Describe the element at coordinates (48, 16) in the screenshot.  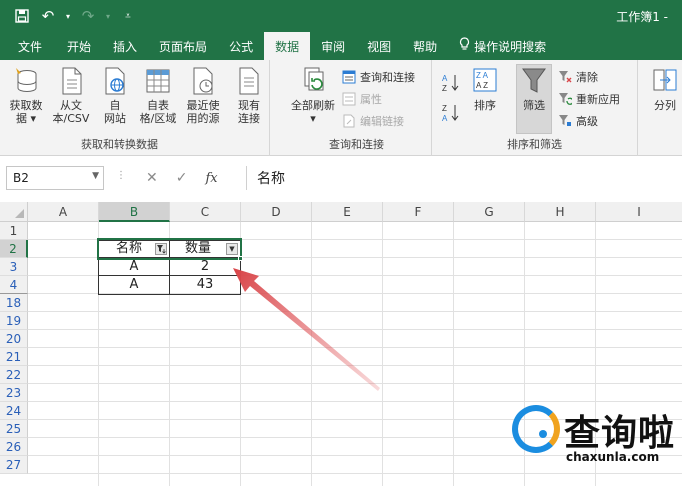
I see `undo-icon: ↶` at that location.